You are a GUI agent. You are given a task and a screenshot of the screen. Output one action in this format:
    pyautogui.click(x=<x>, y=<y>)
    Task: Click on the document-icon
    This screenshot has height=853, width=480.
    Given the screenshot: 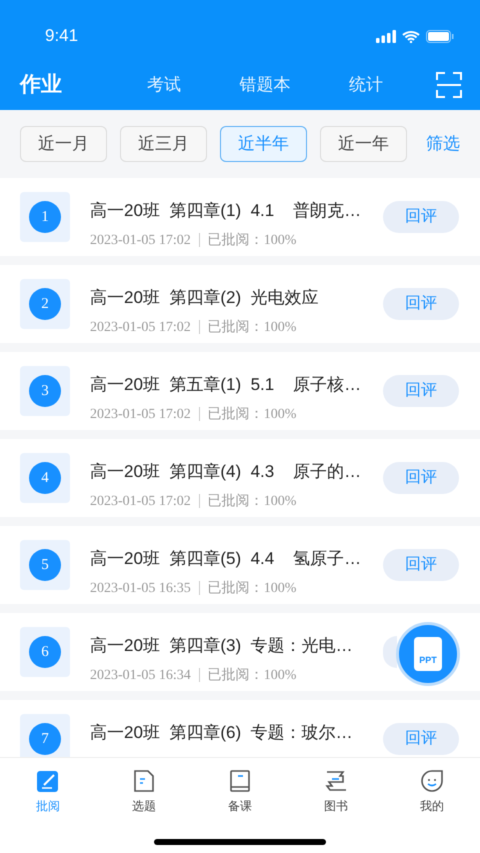 What is the action you would take?
    pyautogui.click(x=144, y=781)
    